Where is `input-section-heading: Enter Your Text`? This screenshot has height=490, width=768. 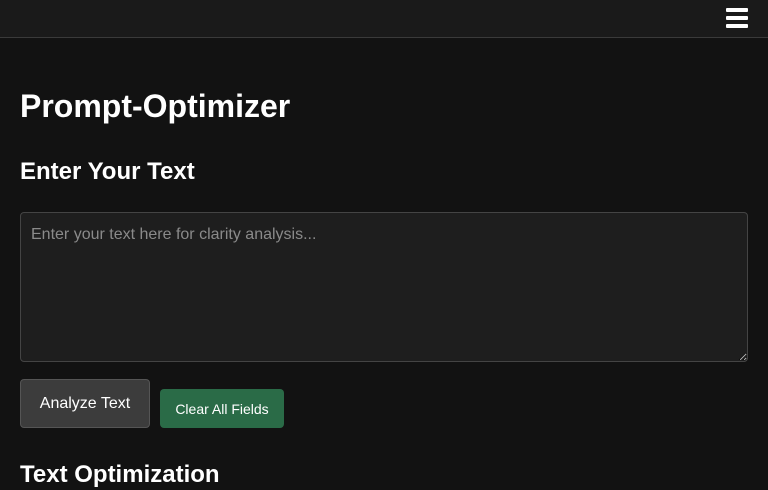 input-section-heading: Enter Your Text is located at coordinates (107, 171).